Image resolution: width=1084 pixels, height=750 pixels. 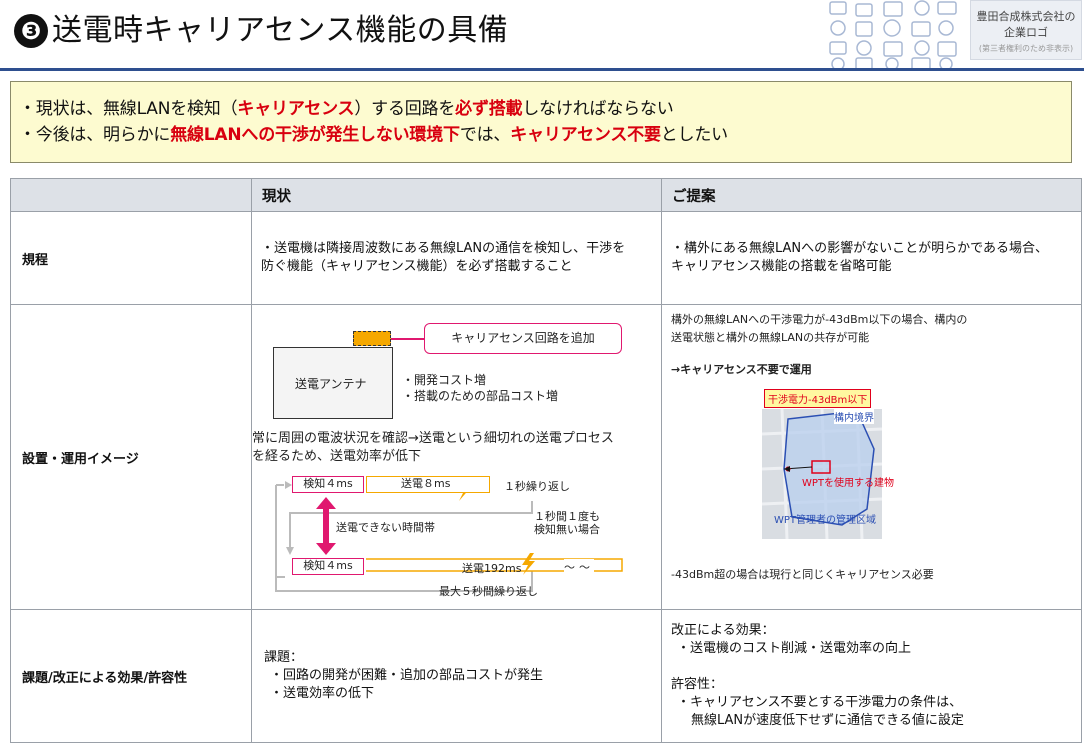 What do you see at coordinates (31, 31) in the screenshot?
I see `title-number-badge: ❸` at bounding box center [31, 31].